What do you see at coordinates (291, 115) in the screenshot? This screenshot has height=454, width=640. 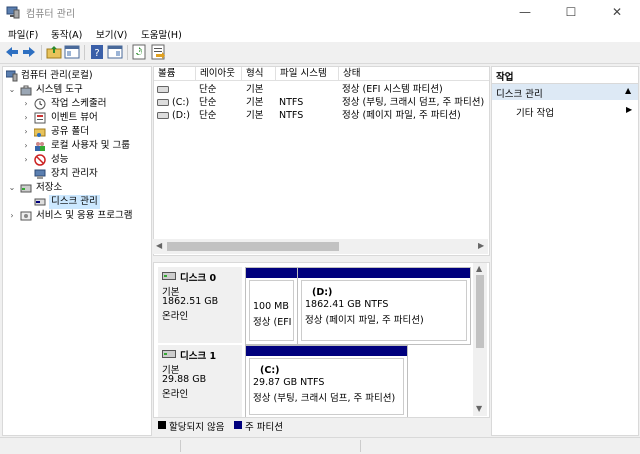 I see `cell-filesystem: NTFS` at bounding box center [291, 115].